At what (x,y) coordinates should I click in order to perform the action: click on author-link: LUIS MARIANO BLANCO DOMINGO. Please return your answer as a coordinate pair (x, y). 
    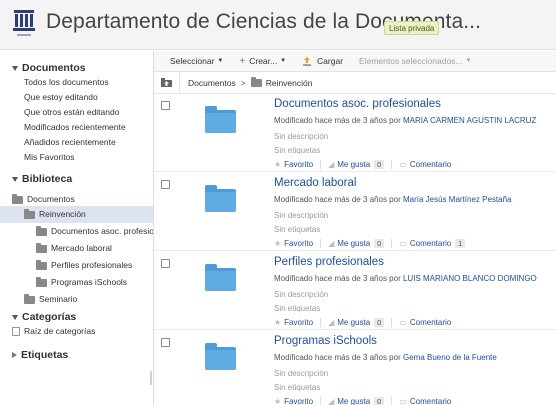
    Looking at the image, I should click on (470, 278).